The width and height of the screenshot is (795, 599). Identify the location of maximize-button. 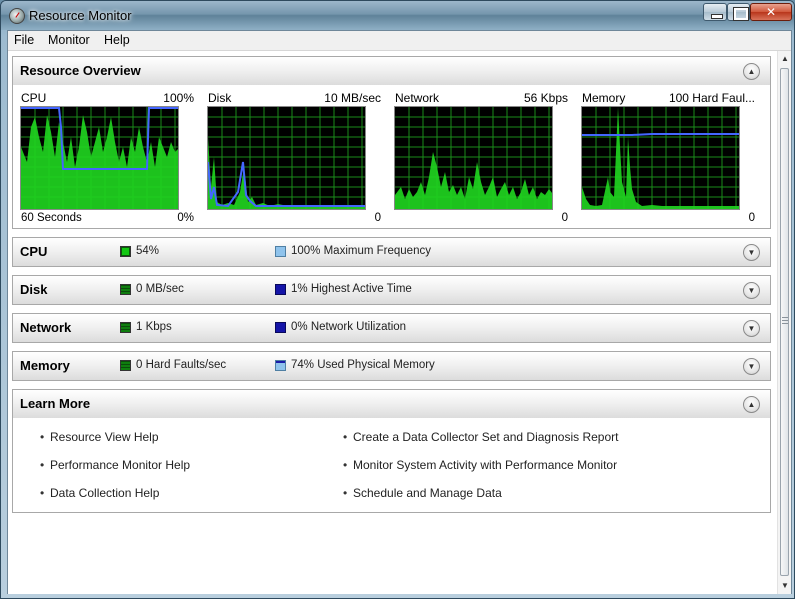
(738, 12).